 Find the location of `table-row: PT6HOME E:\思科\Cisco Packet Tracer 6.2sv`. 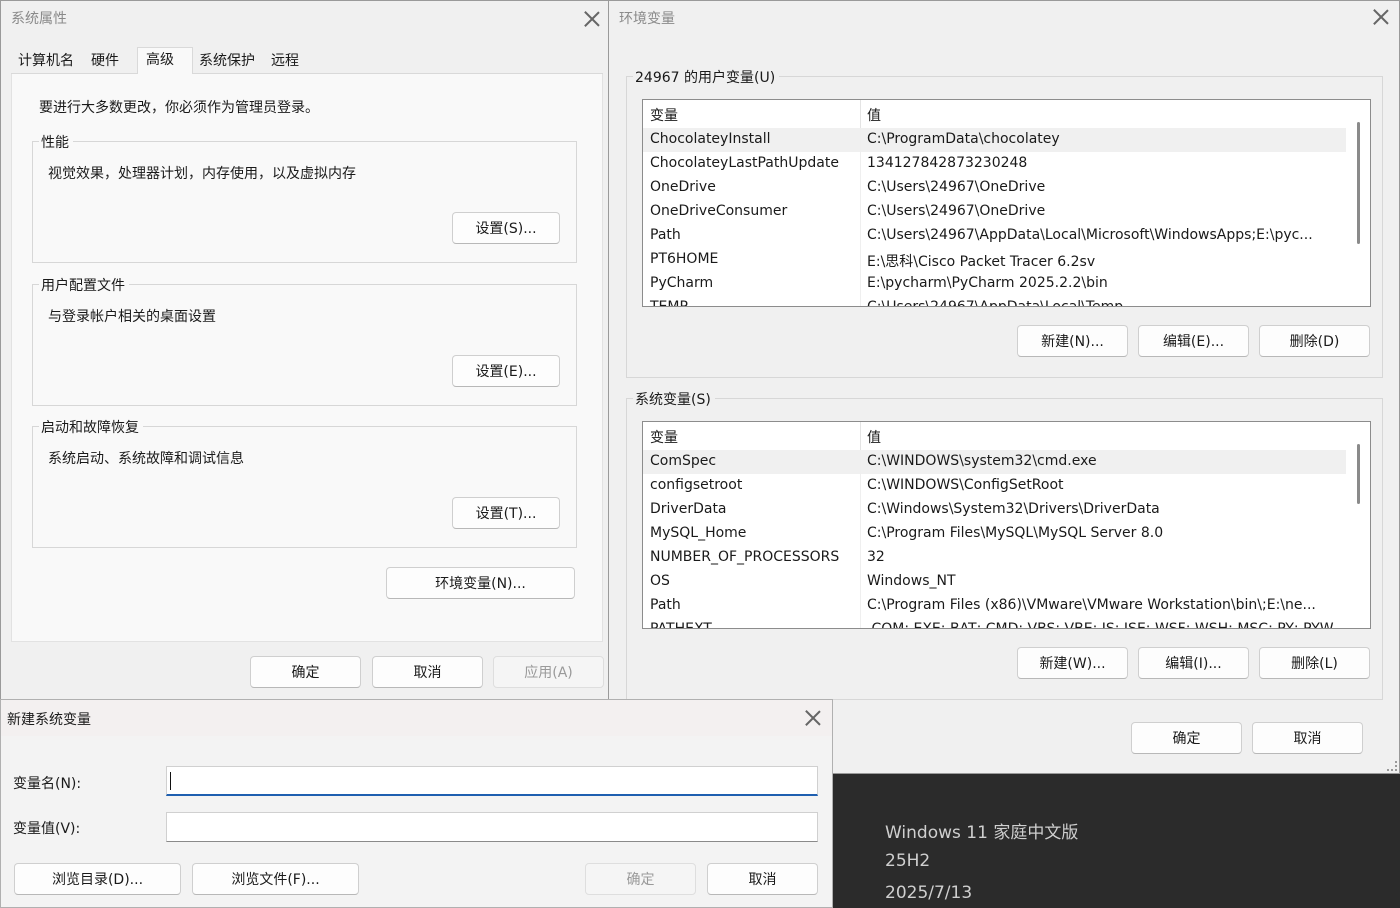

table-row: PT6HOME E:\思科\Cisco Packet Tracer 6.2sv is located at coordinates (994, 260).